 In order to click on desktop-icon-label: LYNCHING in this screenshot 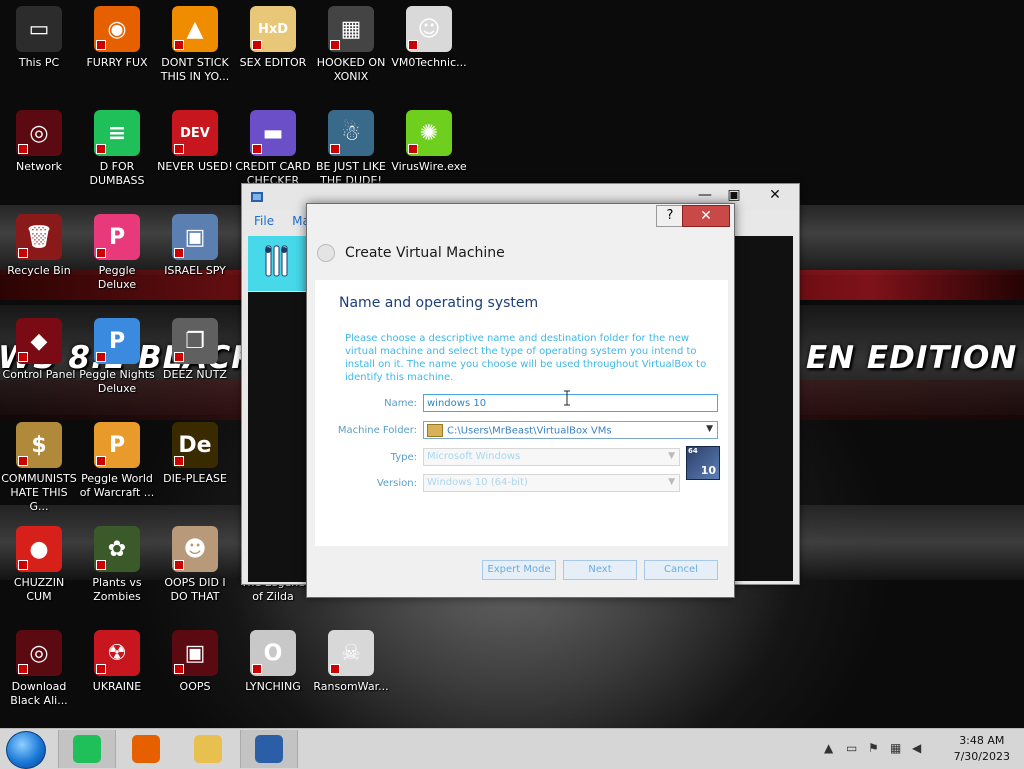, I will do `click(273, 686)`.